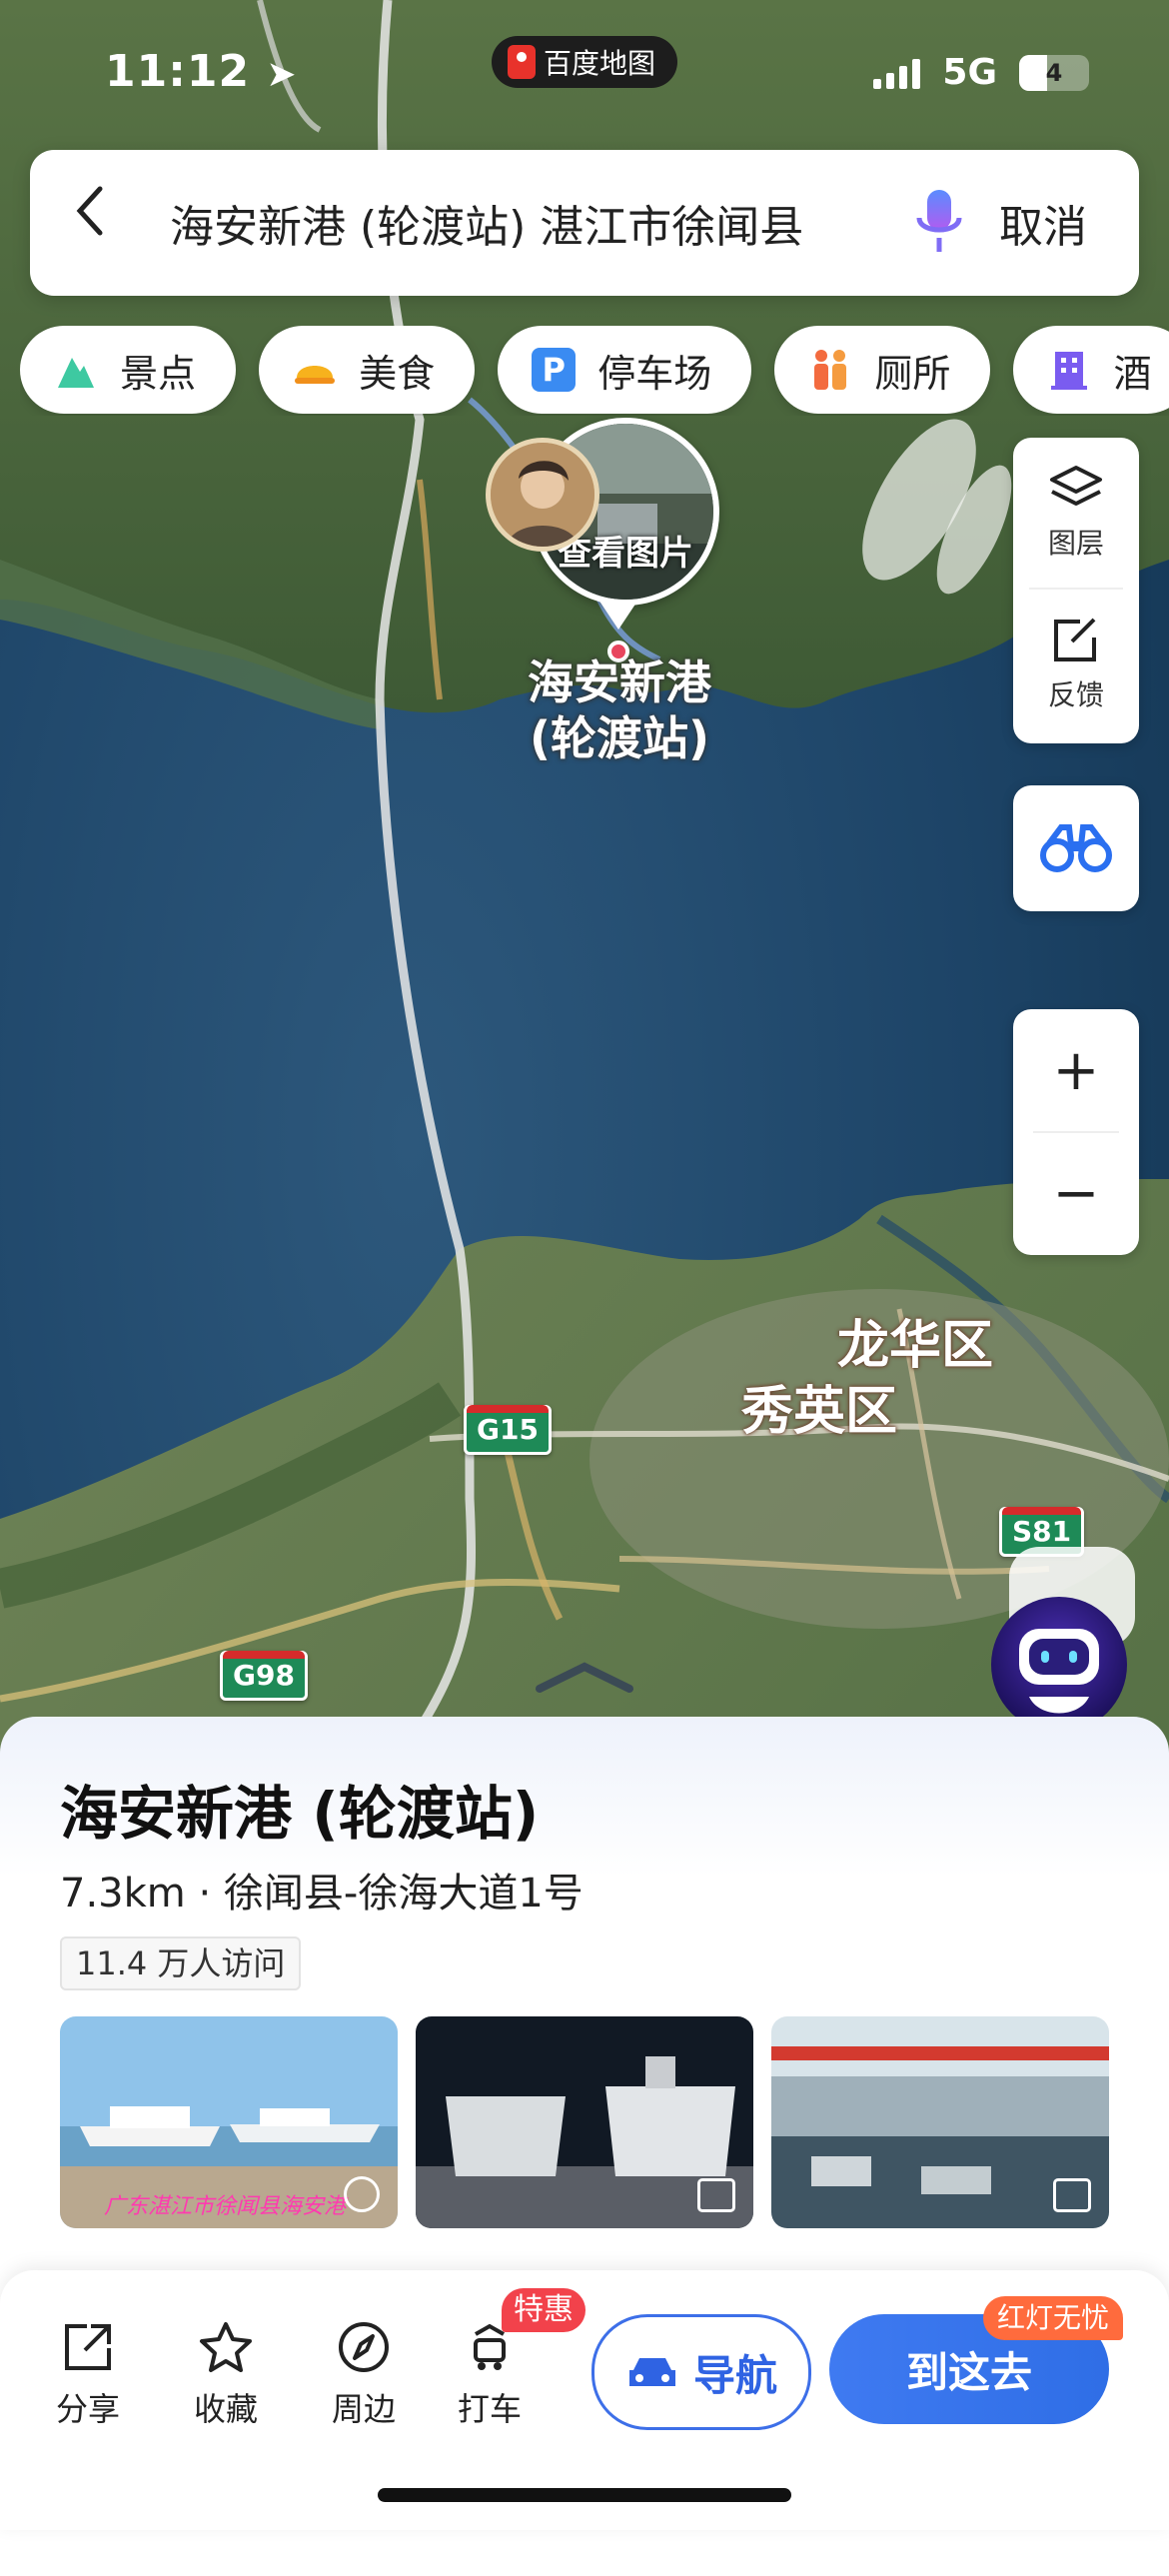 The width and height of the screenshot is (1169, 2576). I want to click on zoom-controls: + −, so click(1076, 1132).